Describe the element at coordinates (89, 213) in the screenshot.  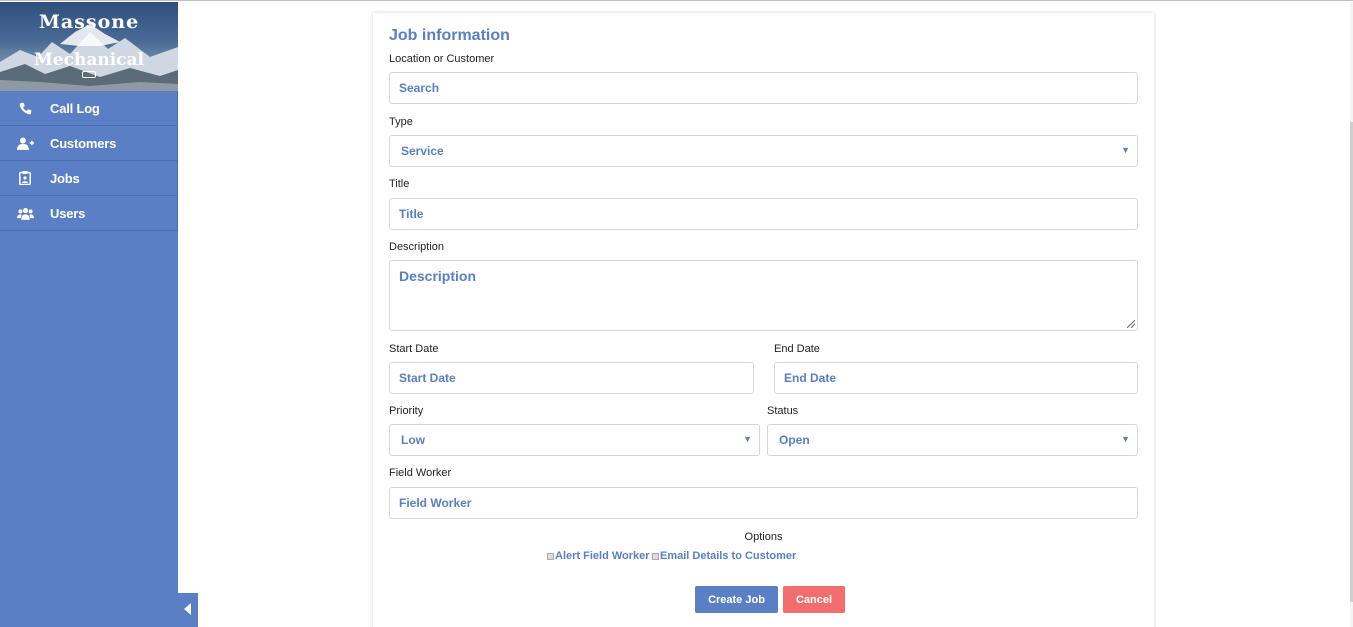
I see `sidebar-item-users: Users` at that location.